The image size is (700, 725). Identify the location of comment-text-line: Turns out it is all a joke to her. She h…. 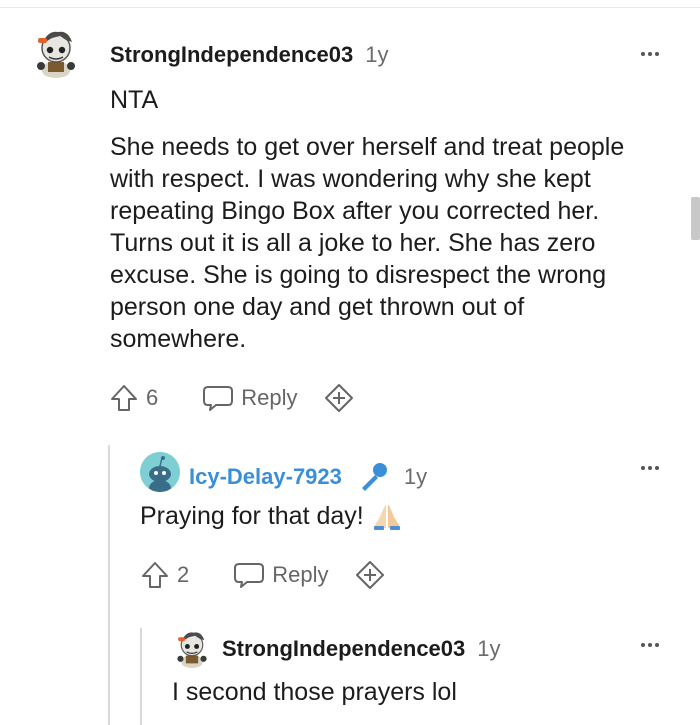
(353, 243).